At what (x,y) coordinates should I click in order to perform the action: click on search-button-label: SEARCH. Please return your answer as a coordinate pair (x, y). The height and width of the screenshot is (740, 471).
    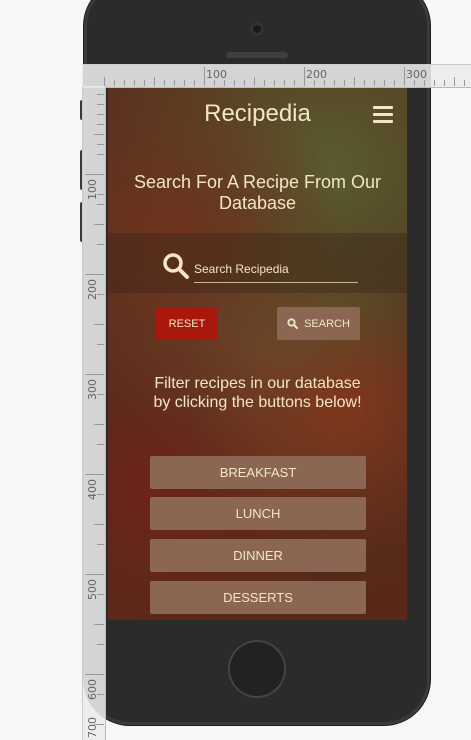
    Looking at the image, I should click on (327, 323).